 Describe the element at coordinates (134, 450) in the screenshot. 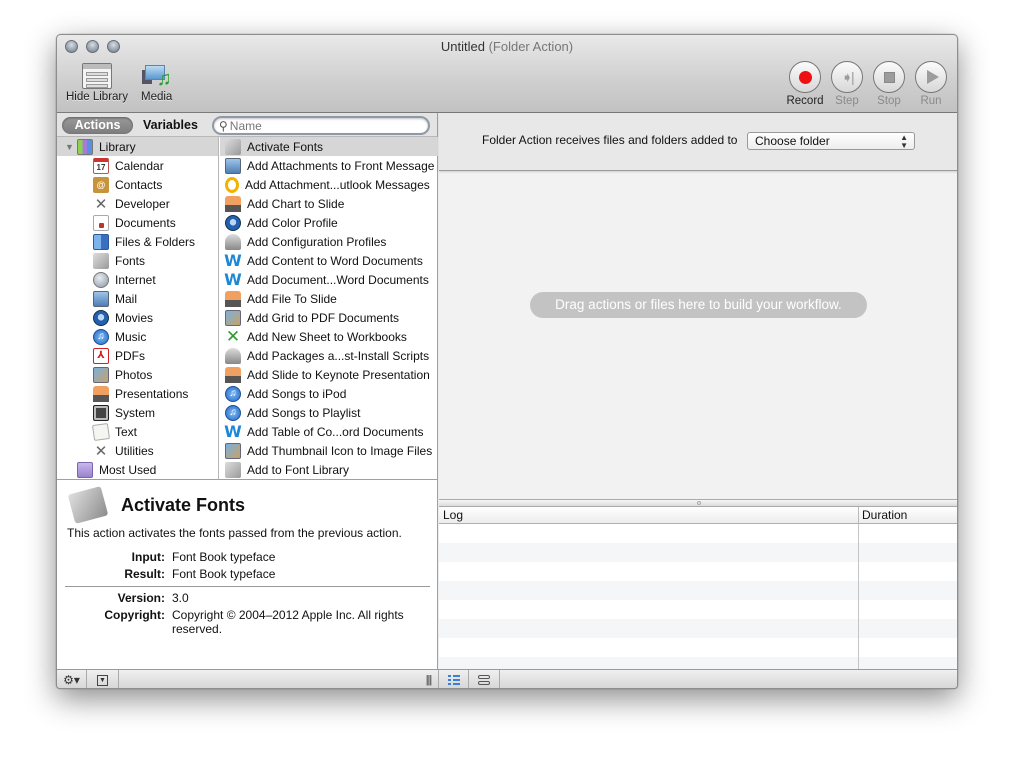

I see `category-label: Utilities` at that location.